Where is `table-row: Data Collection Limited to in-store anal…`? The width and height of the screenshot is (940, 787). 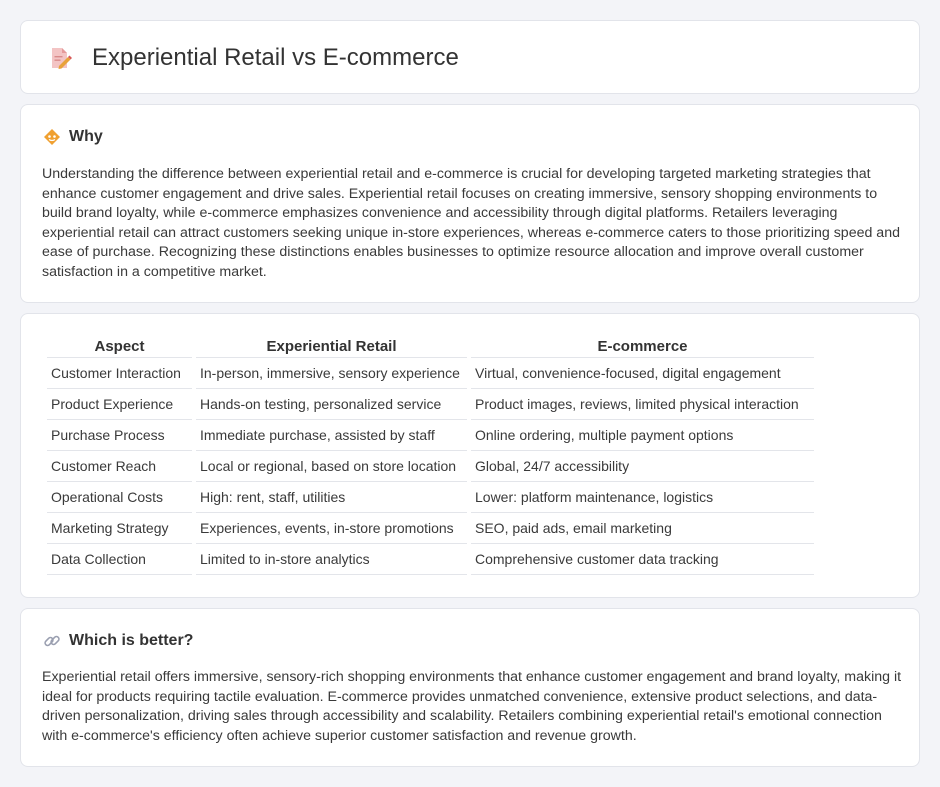 table-row: Data Collection Limited to in-store anal… is located at coordinates (430, 559).